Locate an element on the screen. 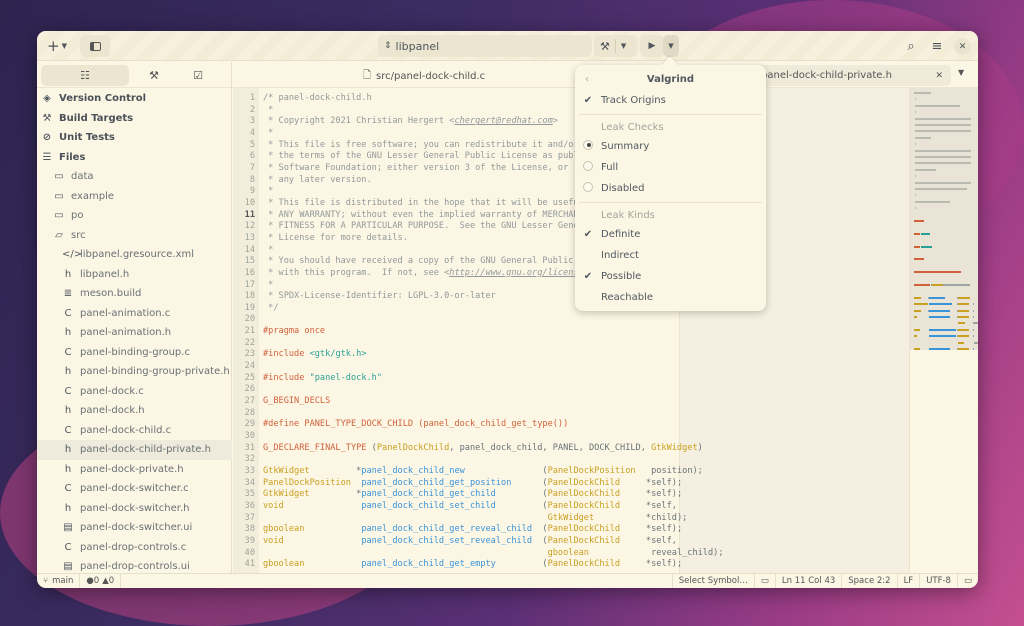 The image size is (1024, 626). code-token: void is located at coordinates (273, 505).